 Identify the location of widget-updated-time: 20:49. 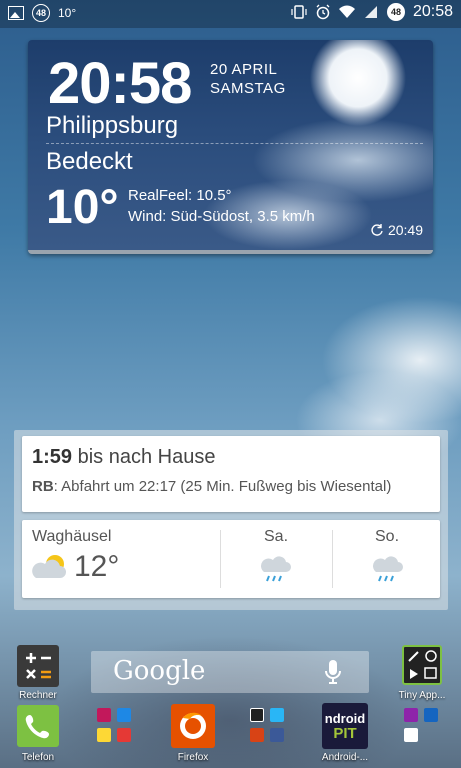
(405, 230).